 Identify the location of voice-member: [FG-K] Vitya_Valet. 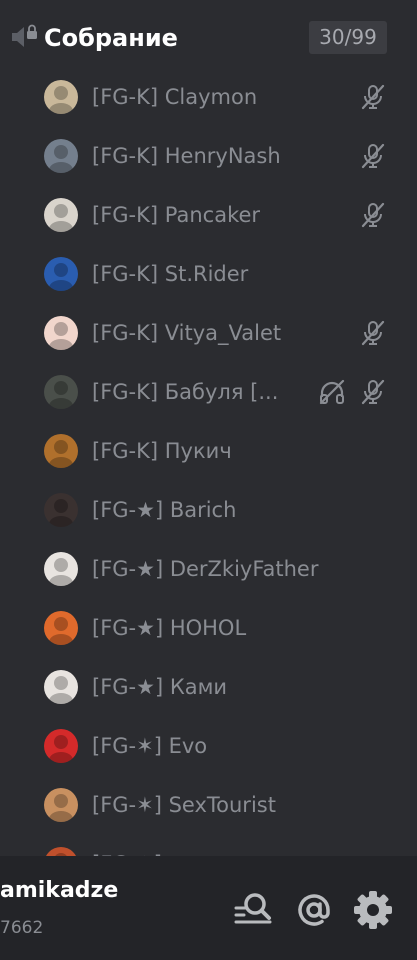
(225, 333).